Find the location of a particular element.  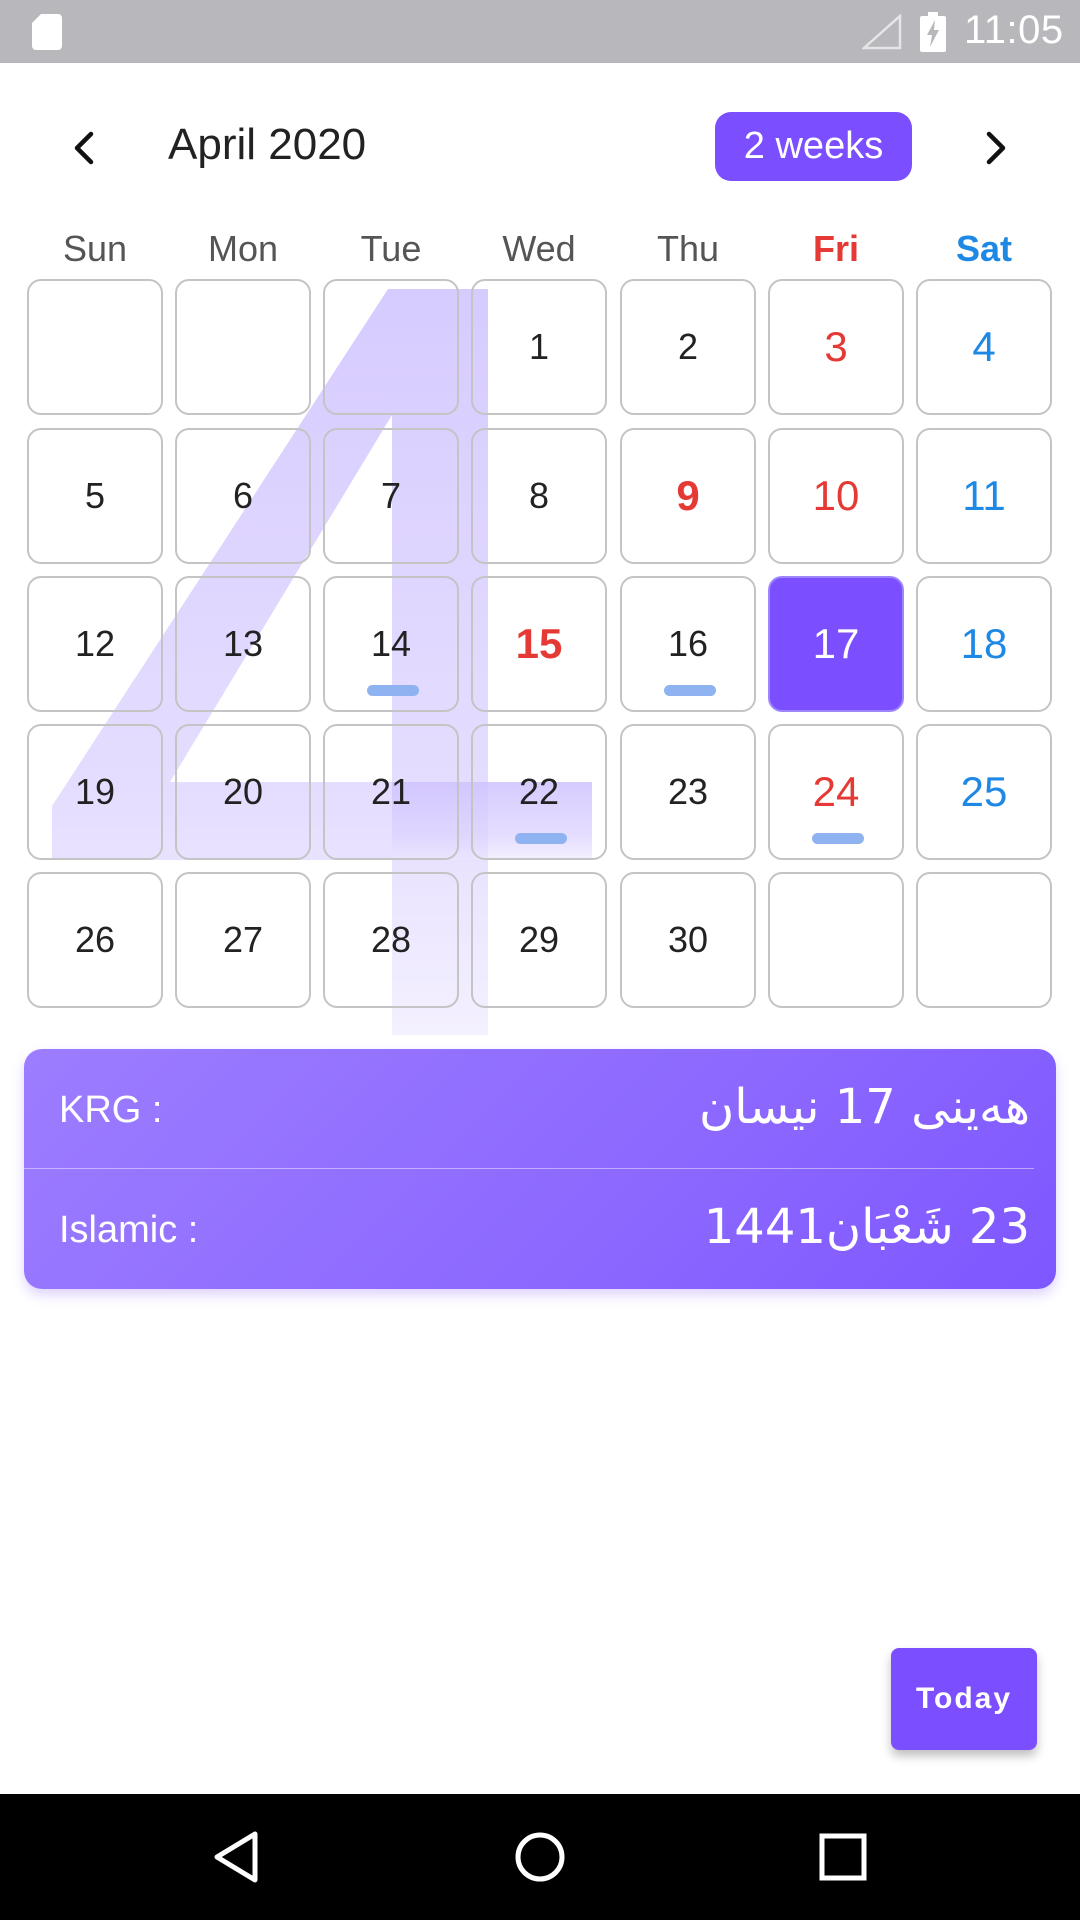

day-number: 6 is located at coordinates (243, 495).